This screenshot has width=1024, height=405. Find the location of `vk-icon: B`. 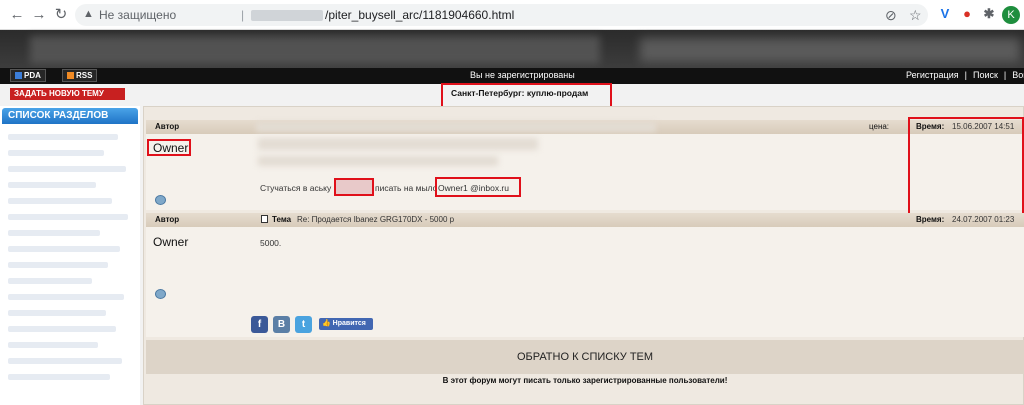

vk-icon: B is located at coordinates (281, 324).